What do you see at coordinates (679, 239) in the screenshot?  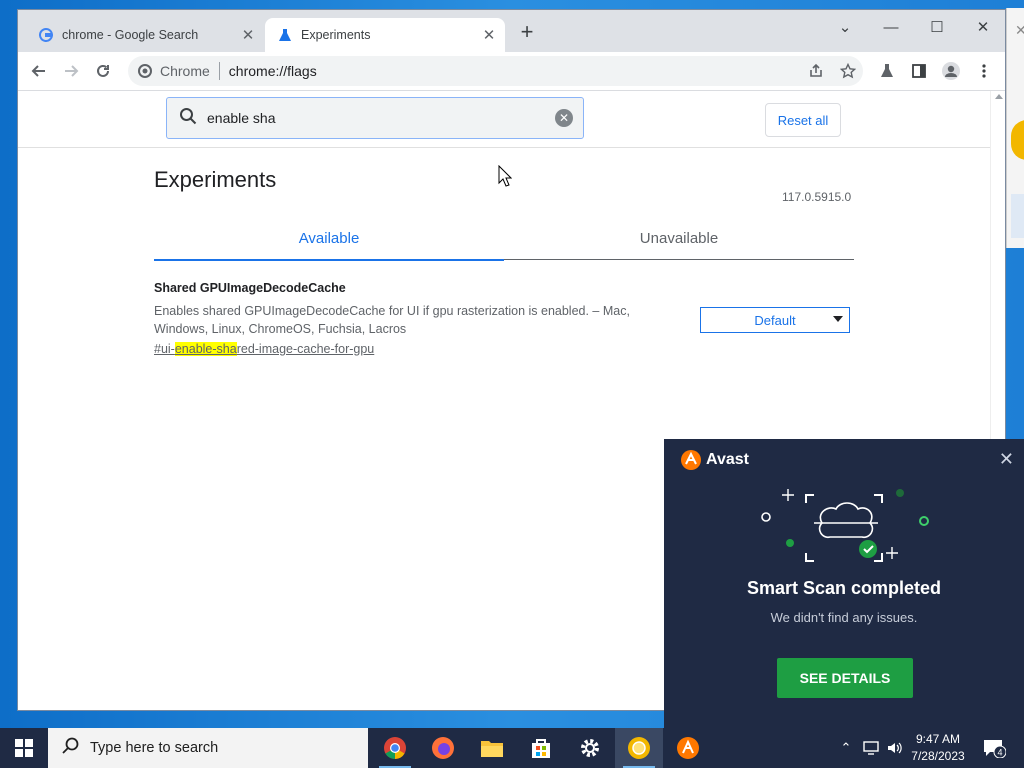 I see `tab-unavailable: Unavailable` at bounding box center [679, 239].